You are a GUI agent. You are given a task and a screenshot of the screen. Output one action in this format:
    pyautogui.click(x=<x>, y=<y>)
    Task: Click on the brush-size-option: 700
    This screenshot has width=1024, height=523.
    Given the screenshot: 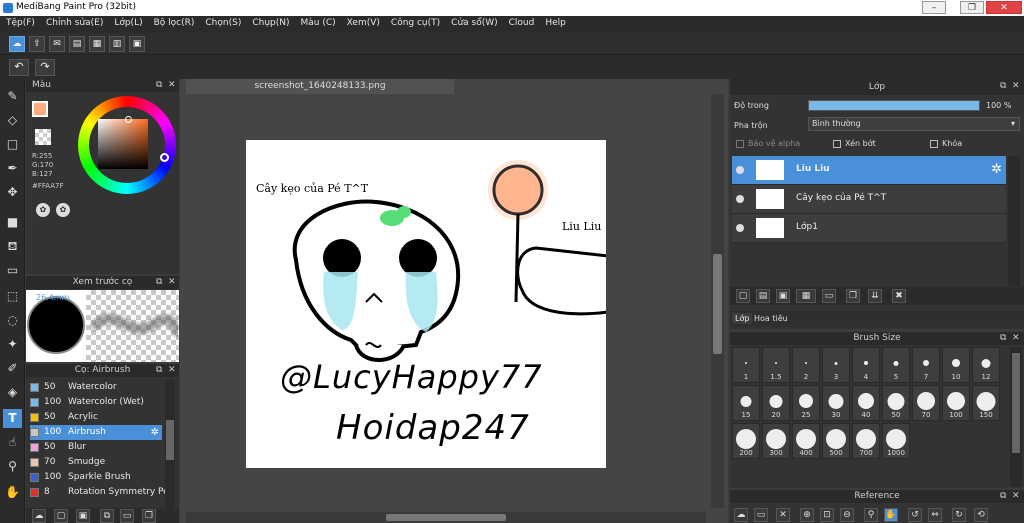 What is the action you would take?
    pyautogui.click(x=866, y=441)
    